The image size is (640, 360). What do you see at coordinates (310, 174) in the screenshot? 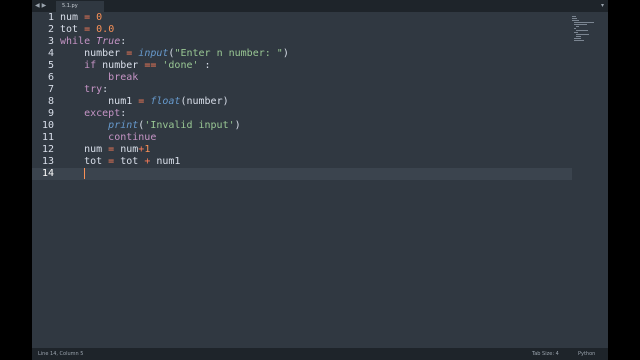
I see `code-line` at bounding box center [310, 174].